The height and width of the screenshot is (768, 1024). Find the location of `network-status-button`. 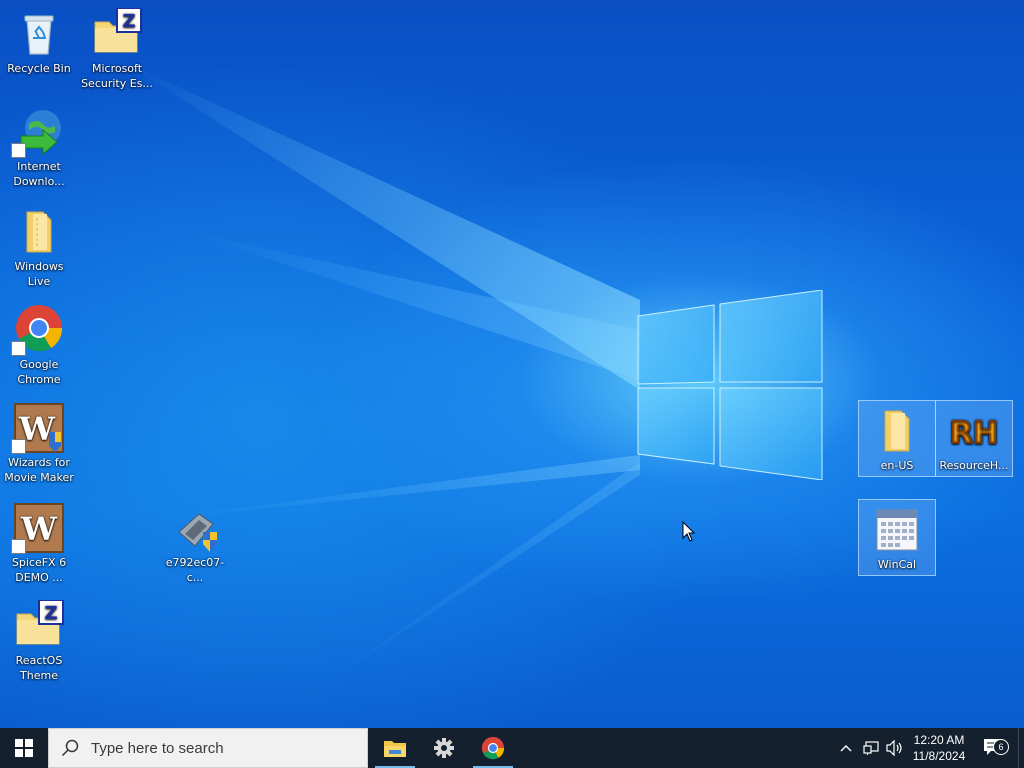

network-status-button is located at coordinates (871, 748).